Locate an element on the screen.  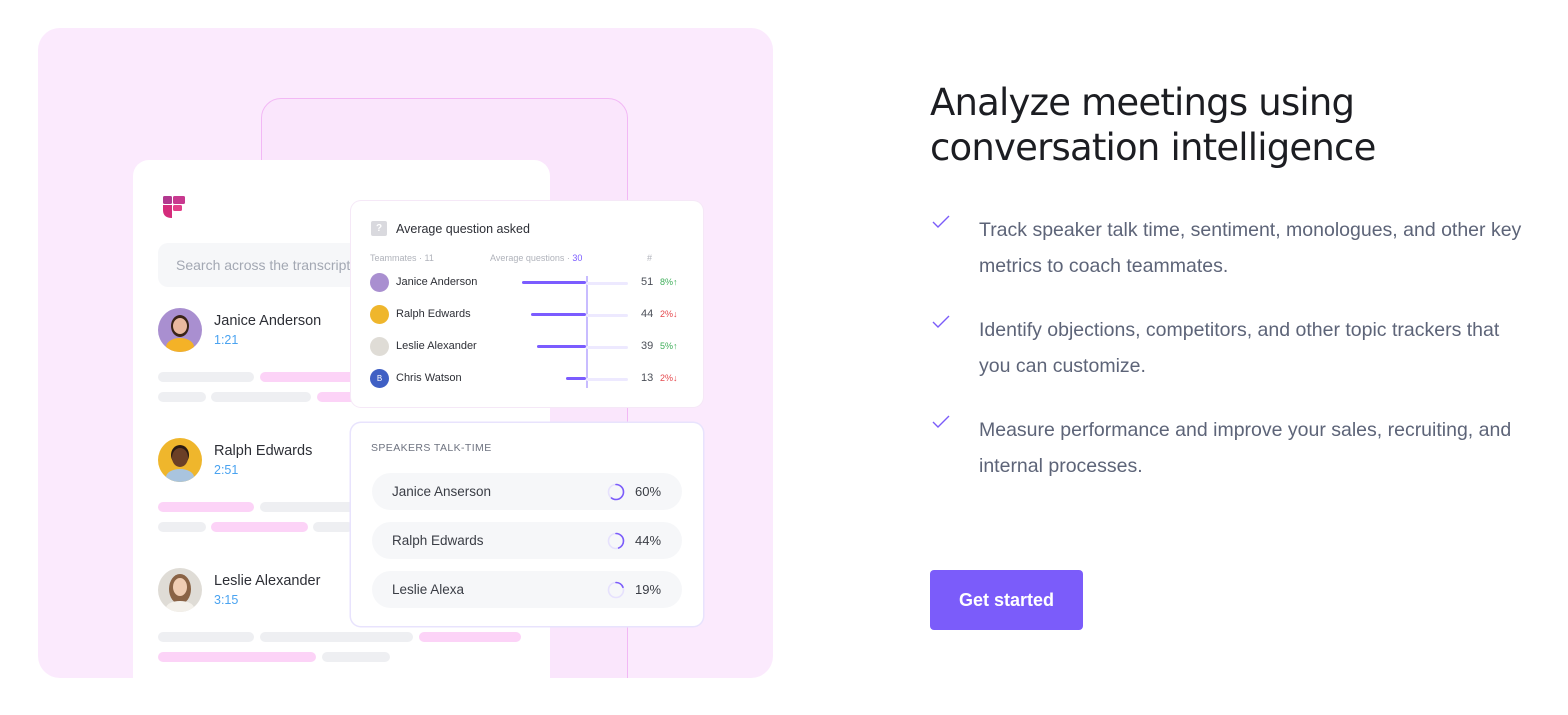
speaker-item: Leslie Alexander 3:15 is located at coordinates (239, 590).